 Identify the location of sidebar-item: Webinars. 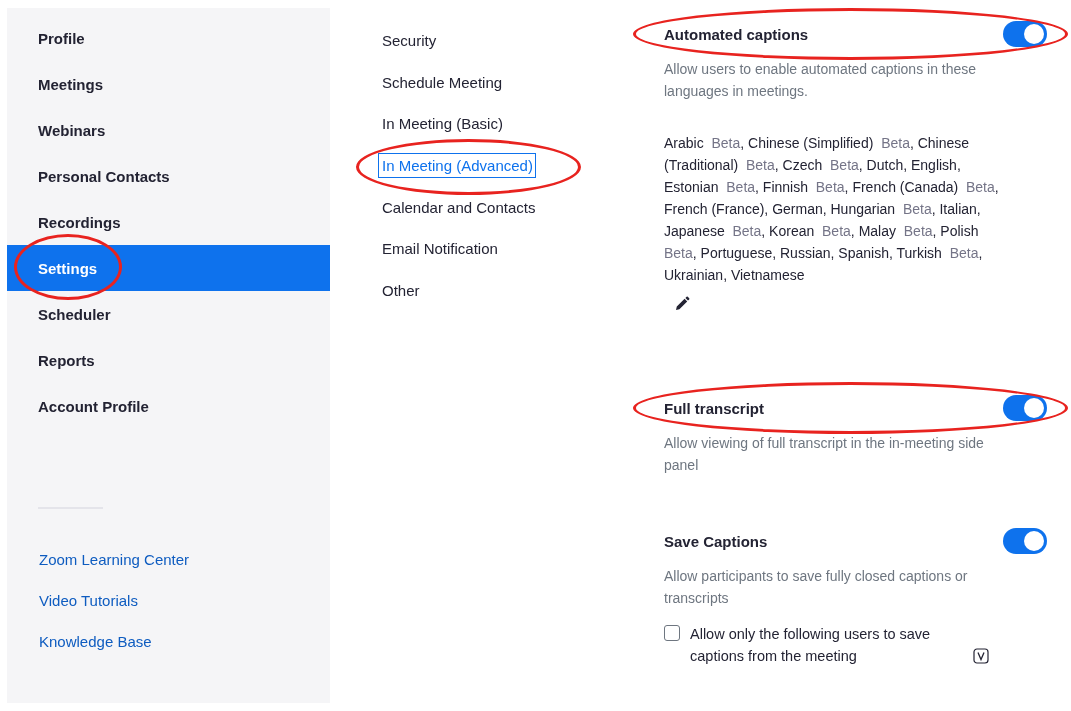
(168, 130).